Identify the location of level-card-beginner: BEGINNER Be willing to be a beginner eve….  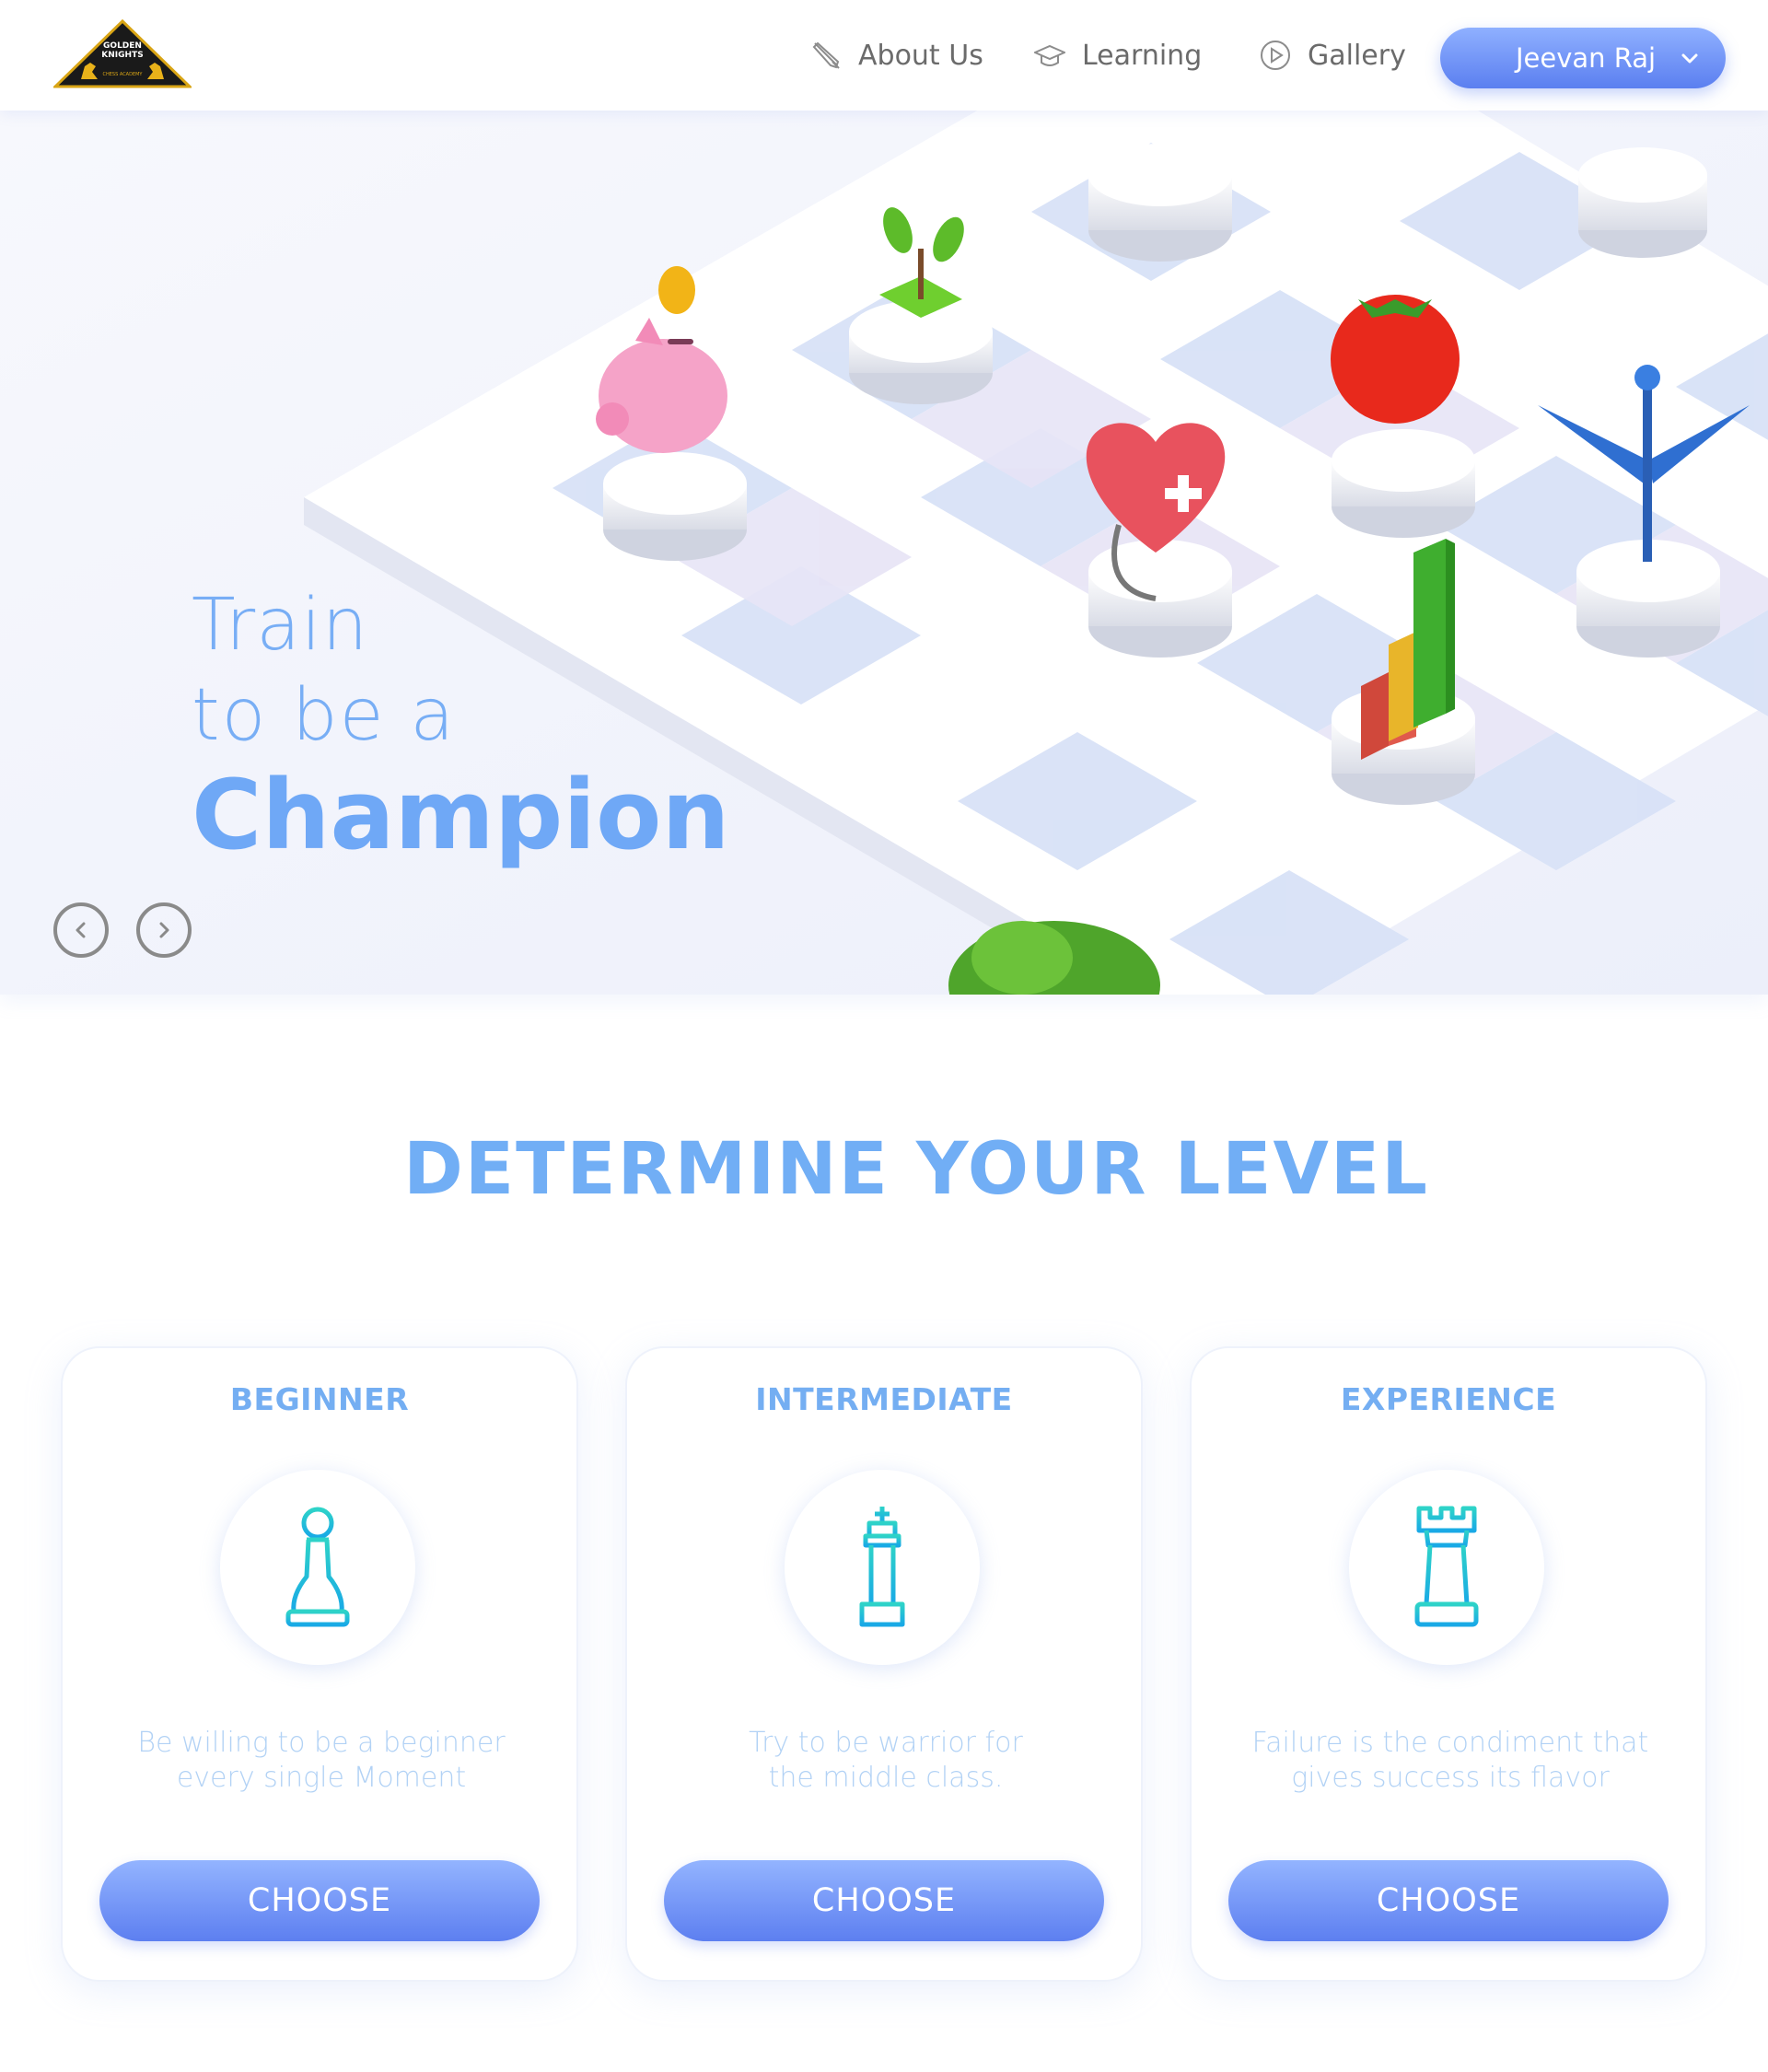
(319, 1664).